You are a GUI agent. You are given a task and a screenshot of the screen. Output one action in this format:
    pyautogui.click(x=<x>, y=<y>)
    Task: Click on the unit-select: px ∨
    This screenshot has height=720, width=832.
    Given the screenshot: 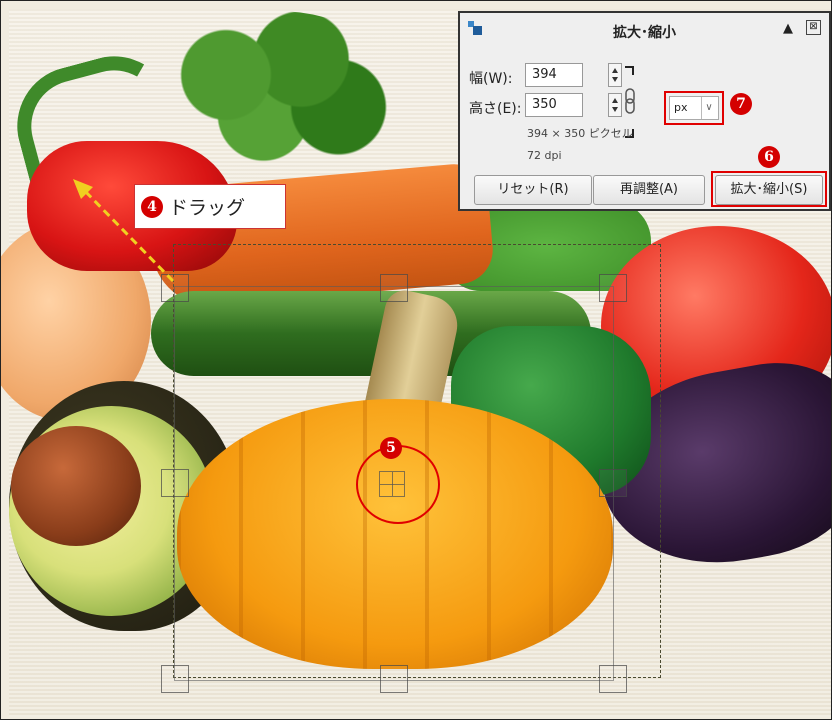 What is the action you would take?
    pyautogui.click(x=694, y=108)
    